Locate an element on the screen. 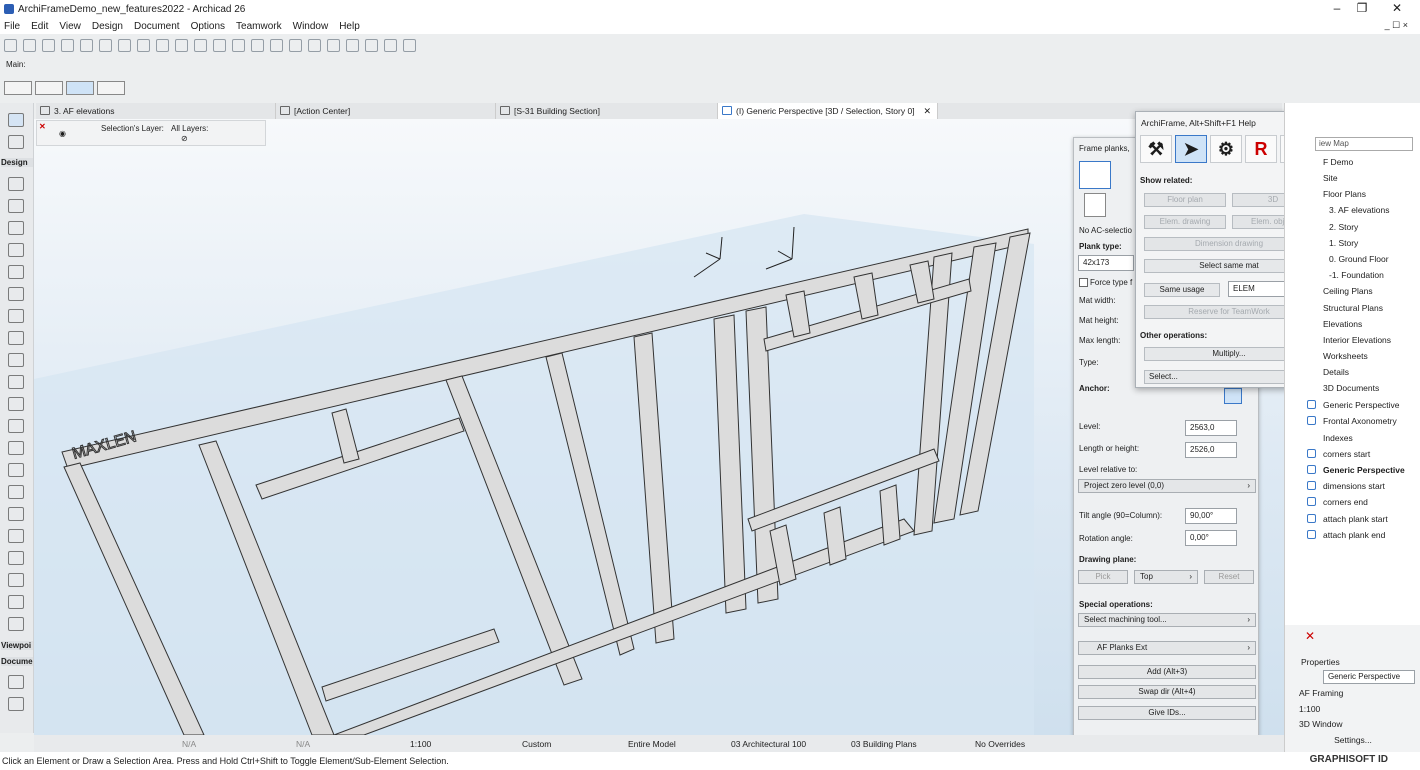 The height and width of the screenshot is (770, 1420). section-icon is located at coordinates (276, 45).